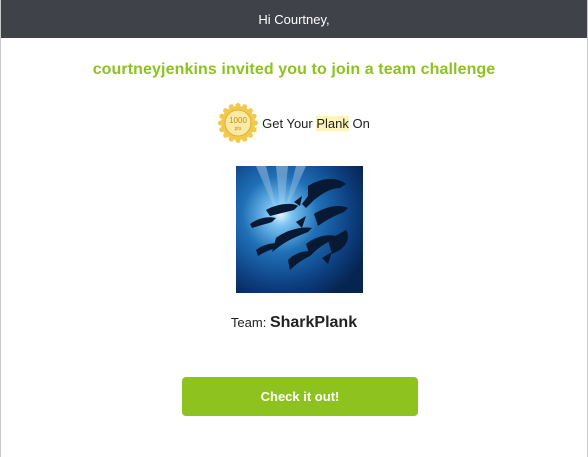  I want to click on challenge-name: Get Your Plank On, so click(316, 123).